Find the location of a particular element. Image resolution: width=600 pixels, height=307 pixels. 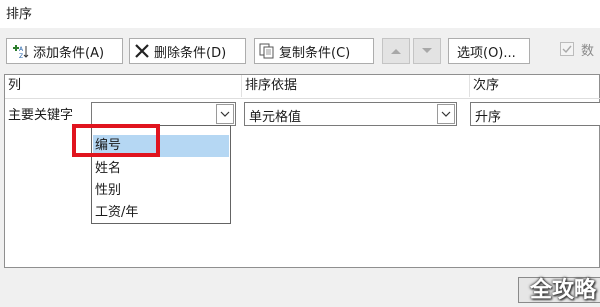

add-sort-icon: A Z is located at coordinates (21, 52).